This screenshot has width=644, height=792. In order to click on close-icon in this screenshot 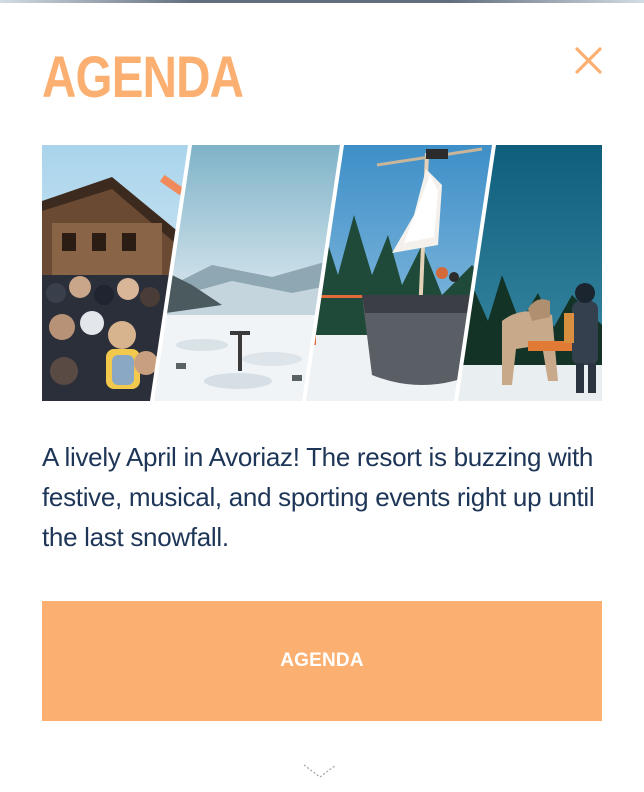, I will do `click(588, 60)`.